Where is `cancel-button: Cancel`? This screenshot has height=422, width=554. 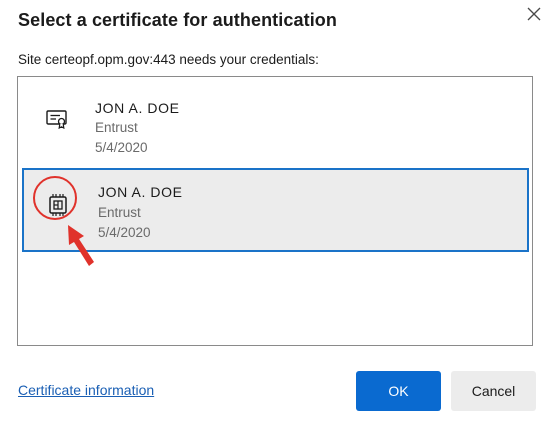
cancel-button: Cancel is located at coordinates (493, 391).